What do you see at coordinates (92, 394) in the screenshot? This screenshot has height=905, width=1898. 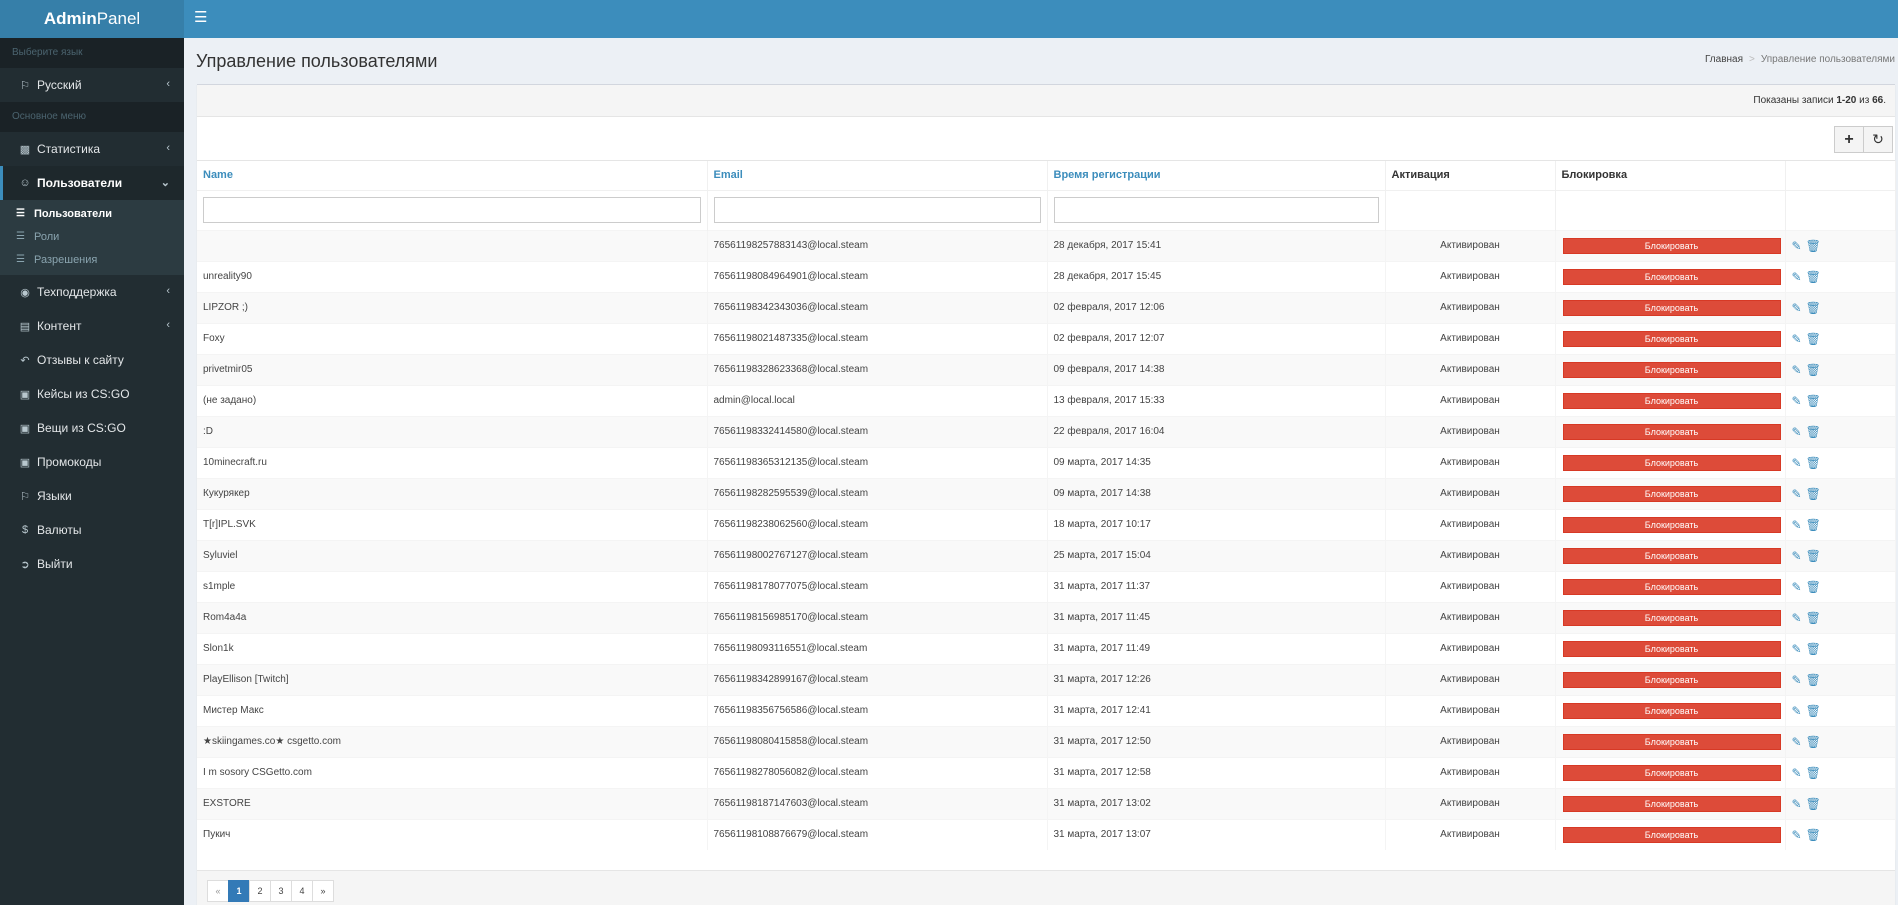 I see `sidebar-item-cases: ▣ Кейсы из CS:GO` at bounding box center [92, 394].